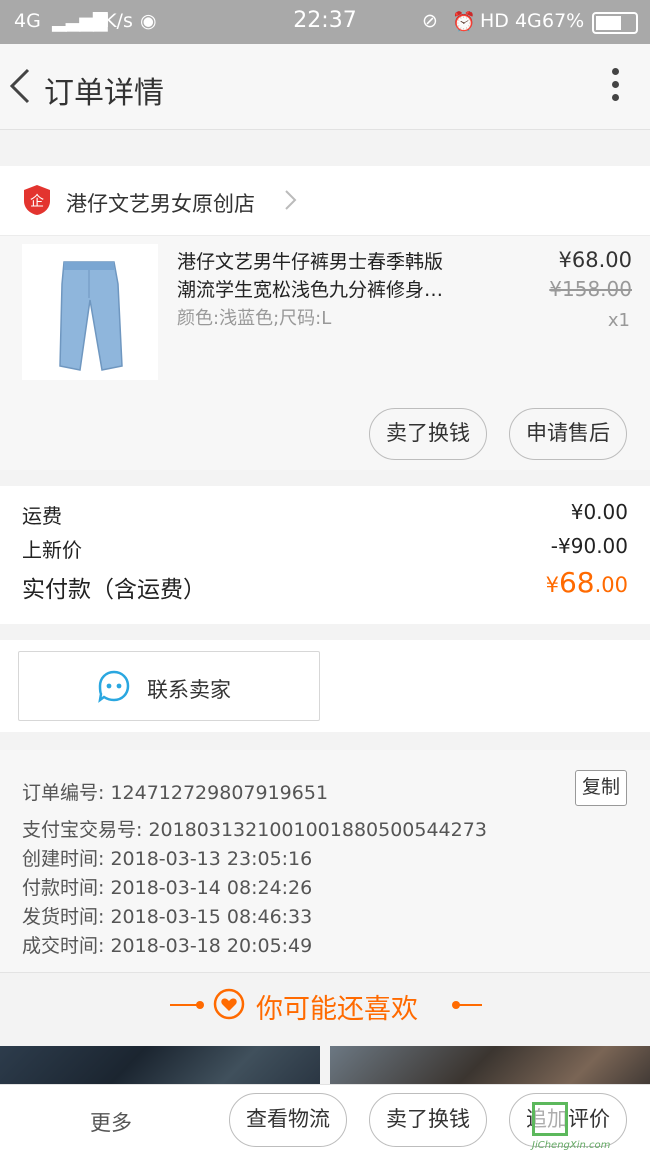  Describe the element at coordinates (552, 585) in the screenshot. I see `amount-paid-currency: ¥` at that location.